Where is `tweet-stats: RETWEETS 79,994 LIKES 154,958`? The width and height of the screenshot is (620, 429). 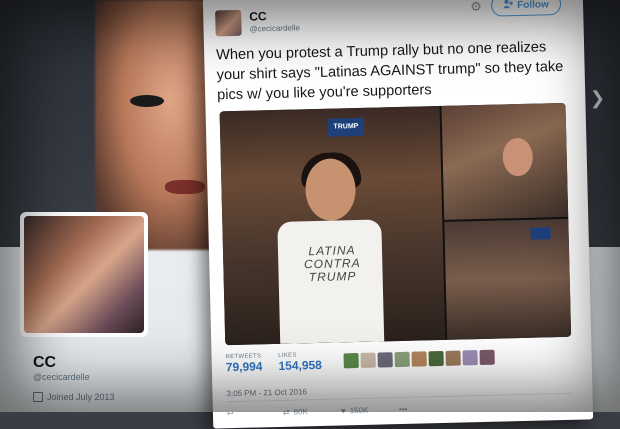
tweet-stats: RETWEETS 79,994 LIKES 154,958 is located at coordinates (273, 363).